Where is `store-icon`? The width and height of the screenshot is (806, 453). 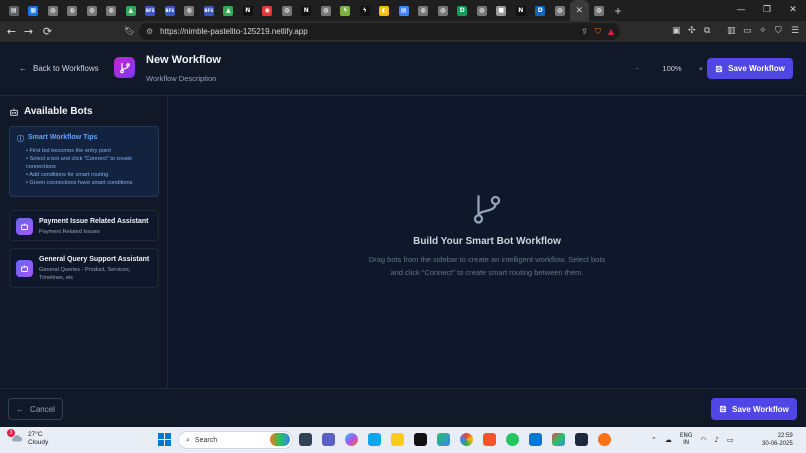 store-icon is located at coordinates (374, 439).